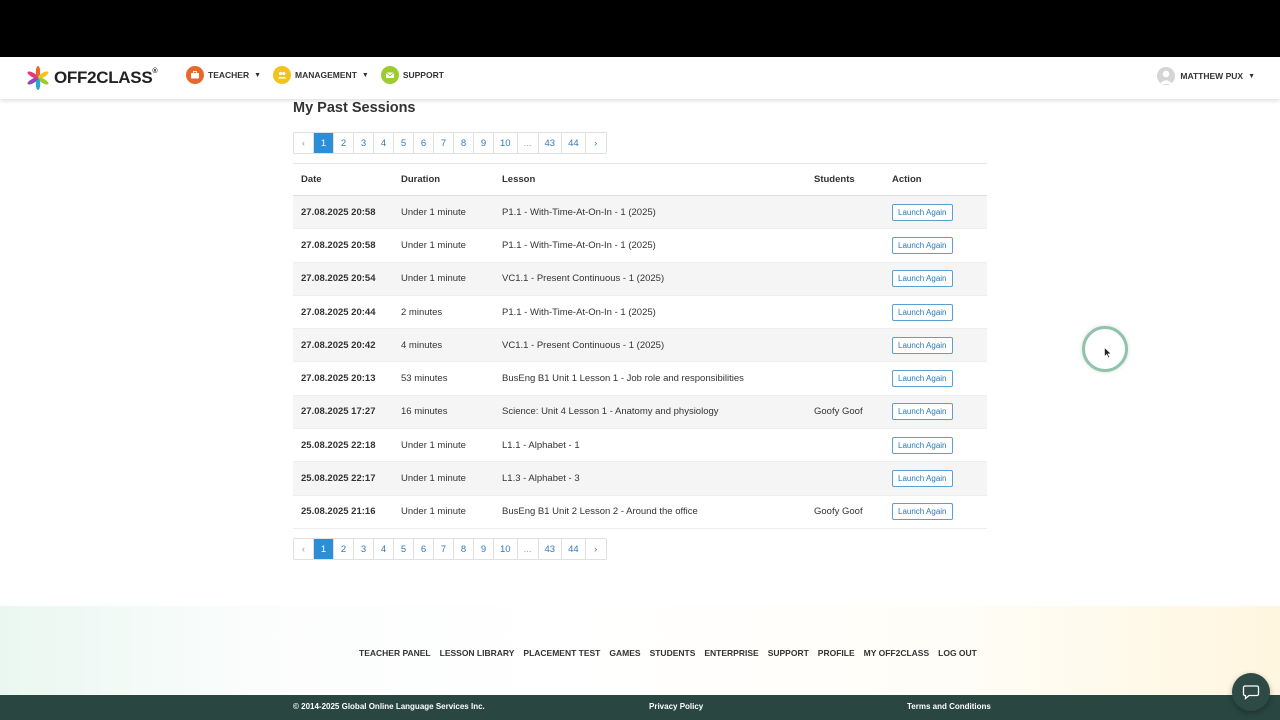  What do you see at coordinates (834, 179) in the screenshot?
I see `header-students: Students` at bounding box center [834, 179].